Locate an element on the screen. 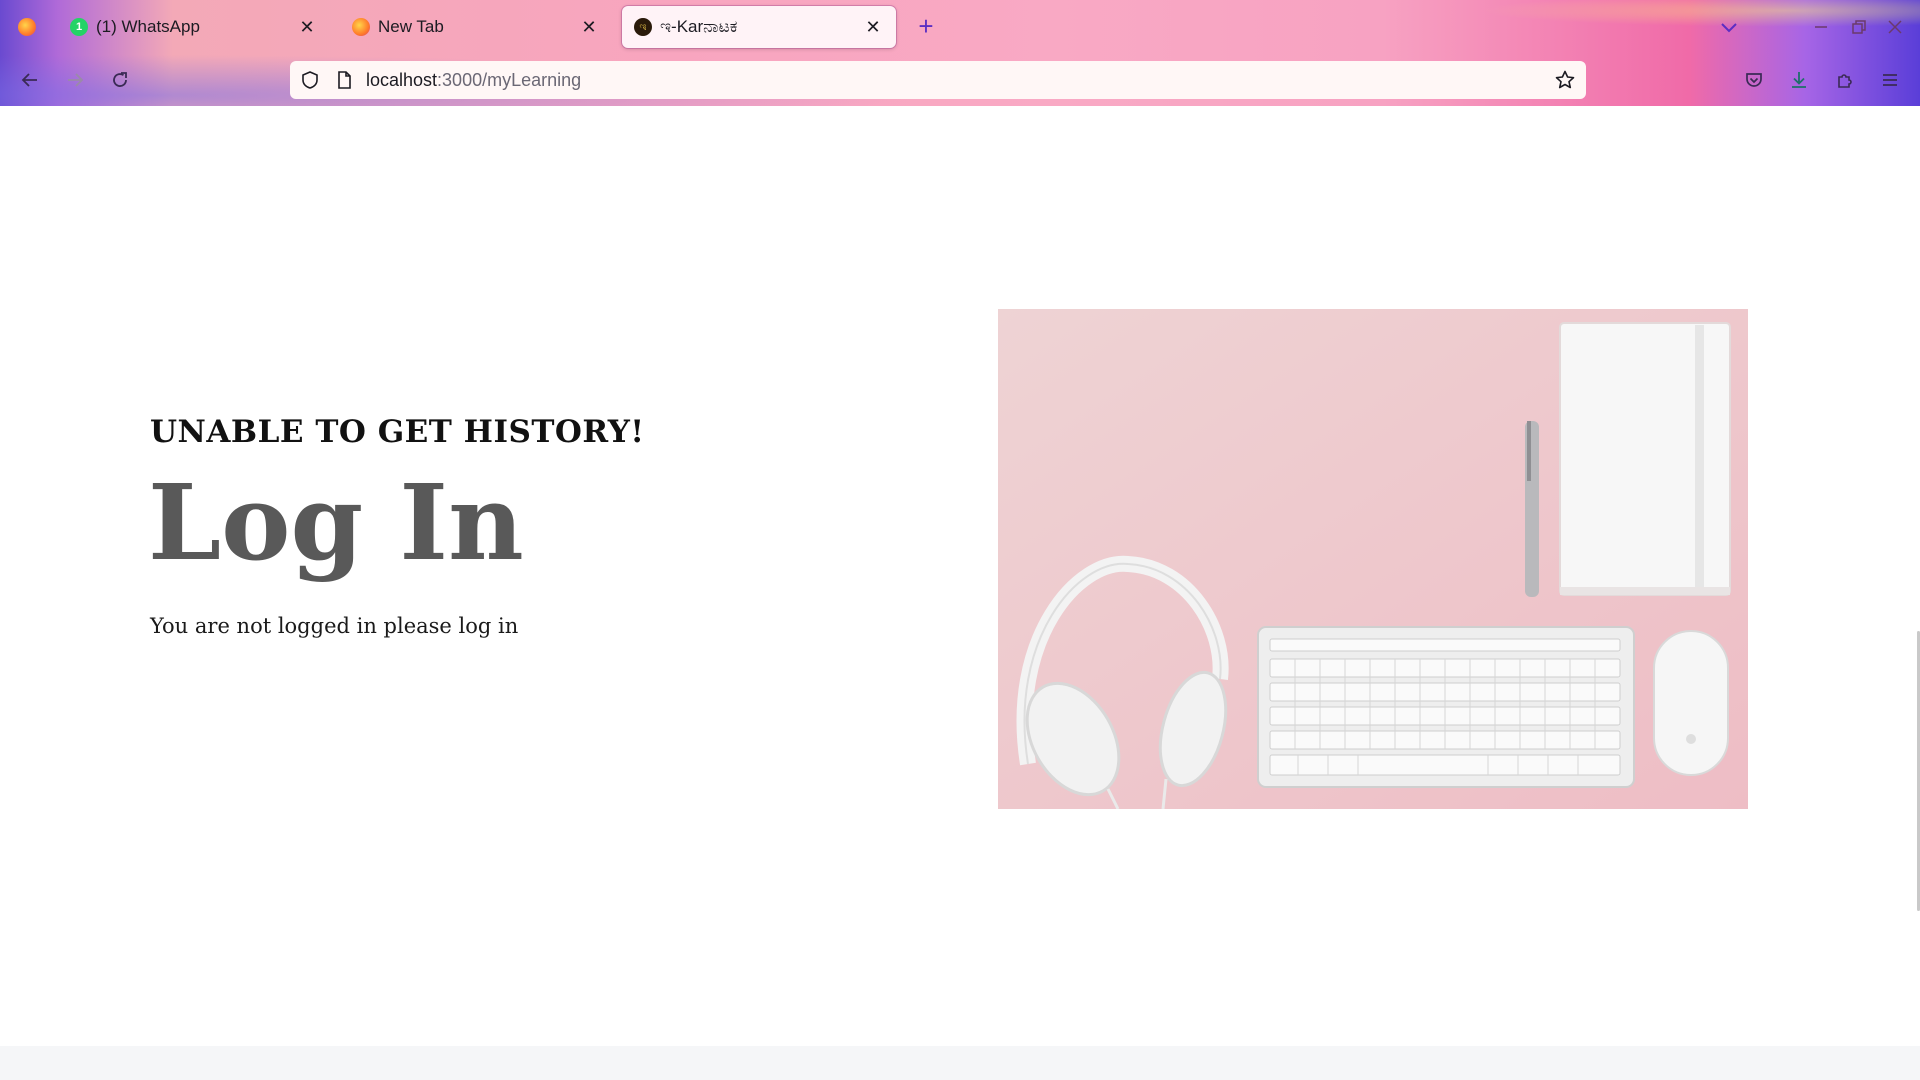  puzzle-icon is located at coordinates (1845, 81).